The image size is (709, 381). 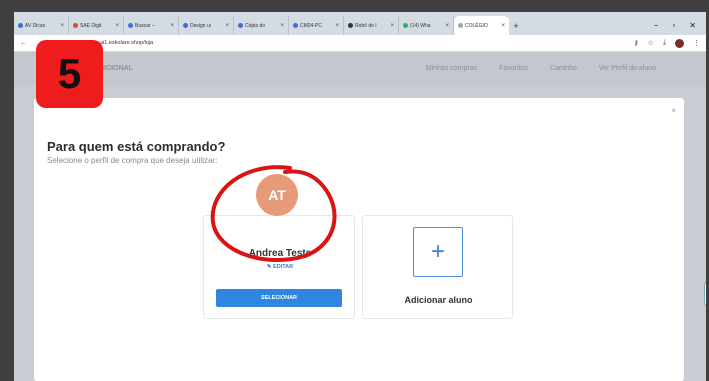 I want to click on minimize-button: −, so click(x=656, y=25).